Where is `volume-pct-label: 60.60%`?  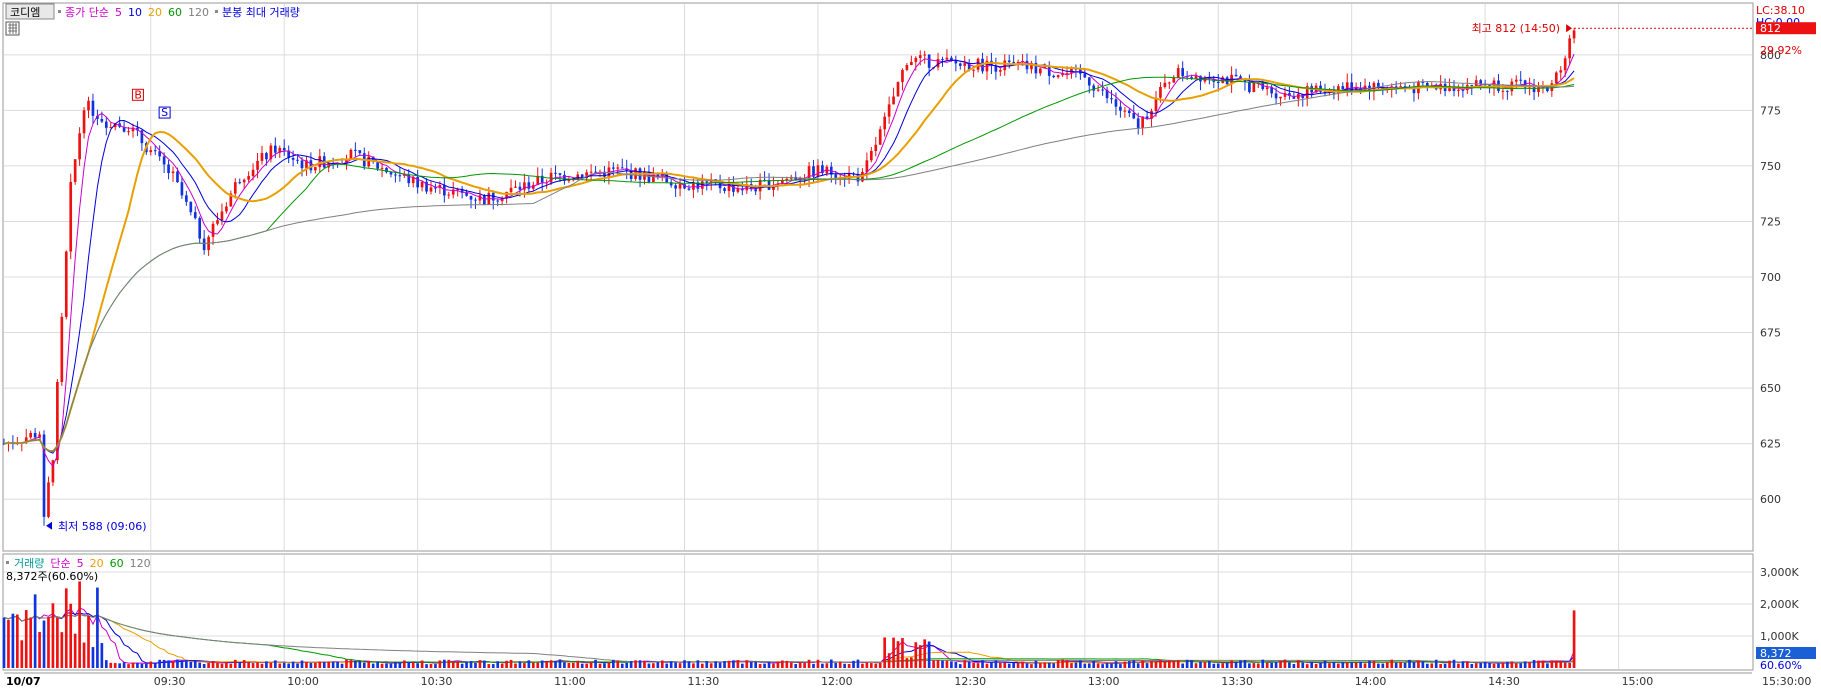
volume-pct-label: 60.60% is located at coordinates (1781, 665).